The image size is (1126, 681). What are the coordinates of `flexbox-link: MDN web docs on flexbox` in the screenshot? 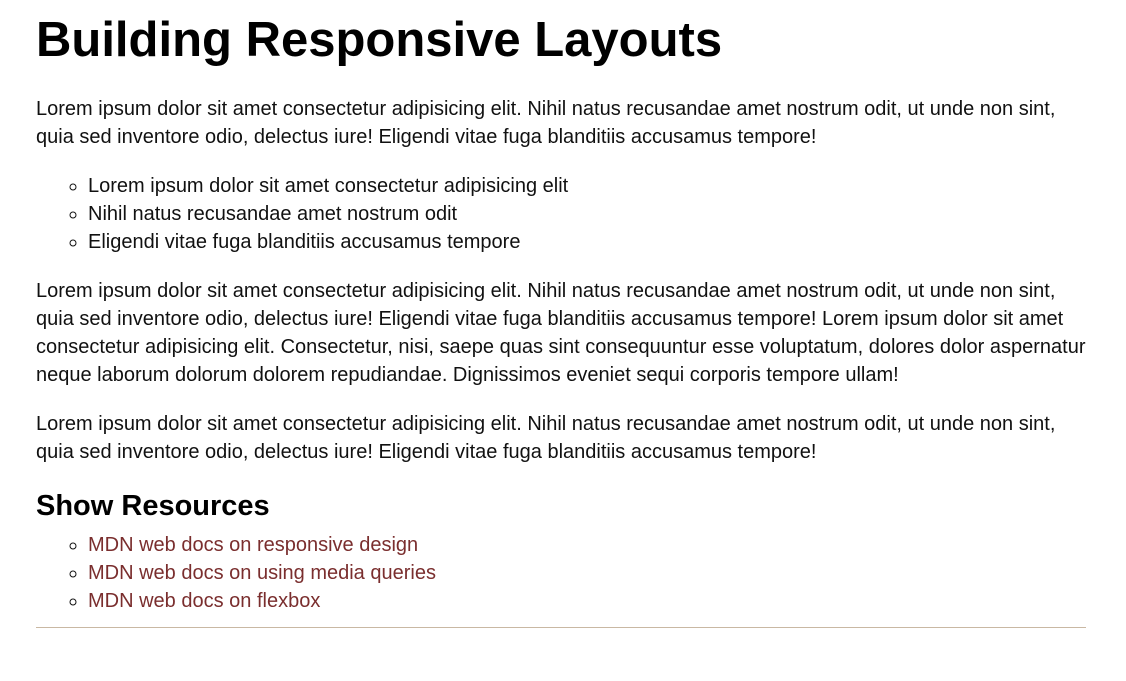 It's located at (204, 601).